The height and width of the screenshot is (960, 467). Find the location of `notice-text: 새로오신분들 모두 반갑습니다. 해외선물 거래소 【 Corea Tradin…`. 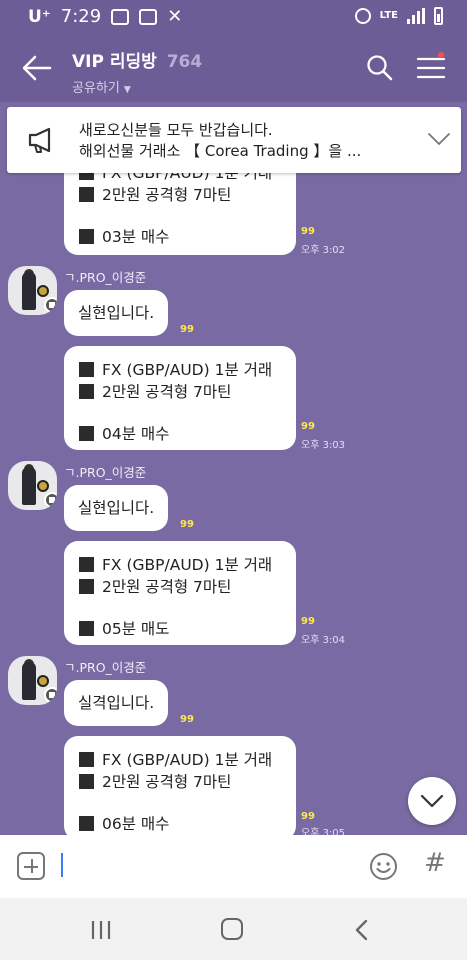

notice-text: 새로오신분들 모두 반갑습니다. 해외선물 거래소 【 Corea Tradin… is located at coordinates (220, 141).